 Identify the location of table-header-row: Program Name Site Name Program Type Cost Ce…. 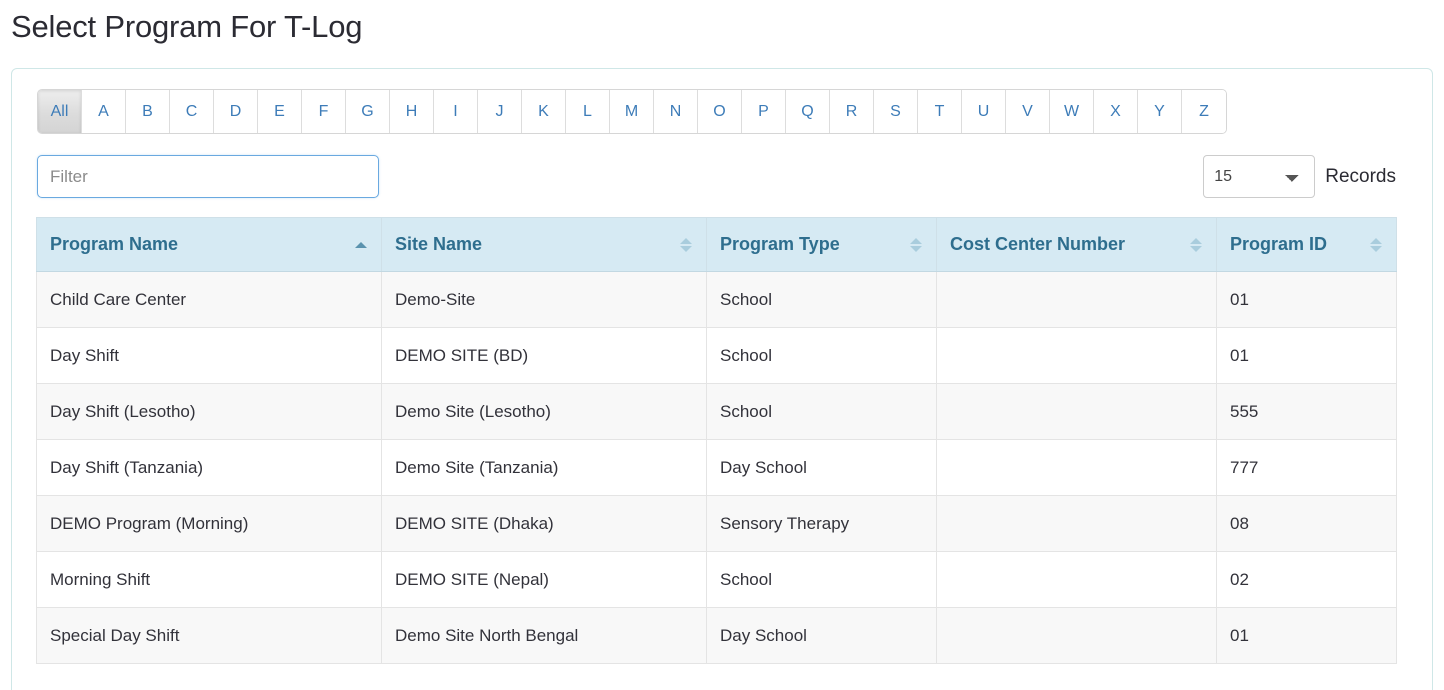
(716, 244).